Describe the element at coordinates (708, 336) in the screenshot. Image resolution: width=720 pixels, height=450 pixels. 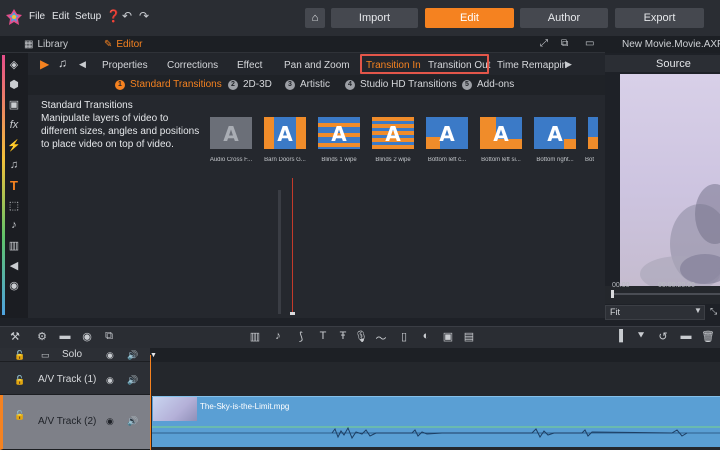
I see `trash-icon: 🗑` at that location.